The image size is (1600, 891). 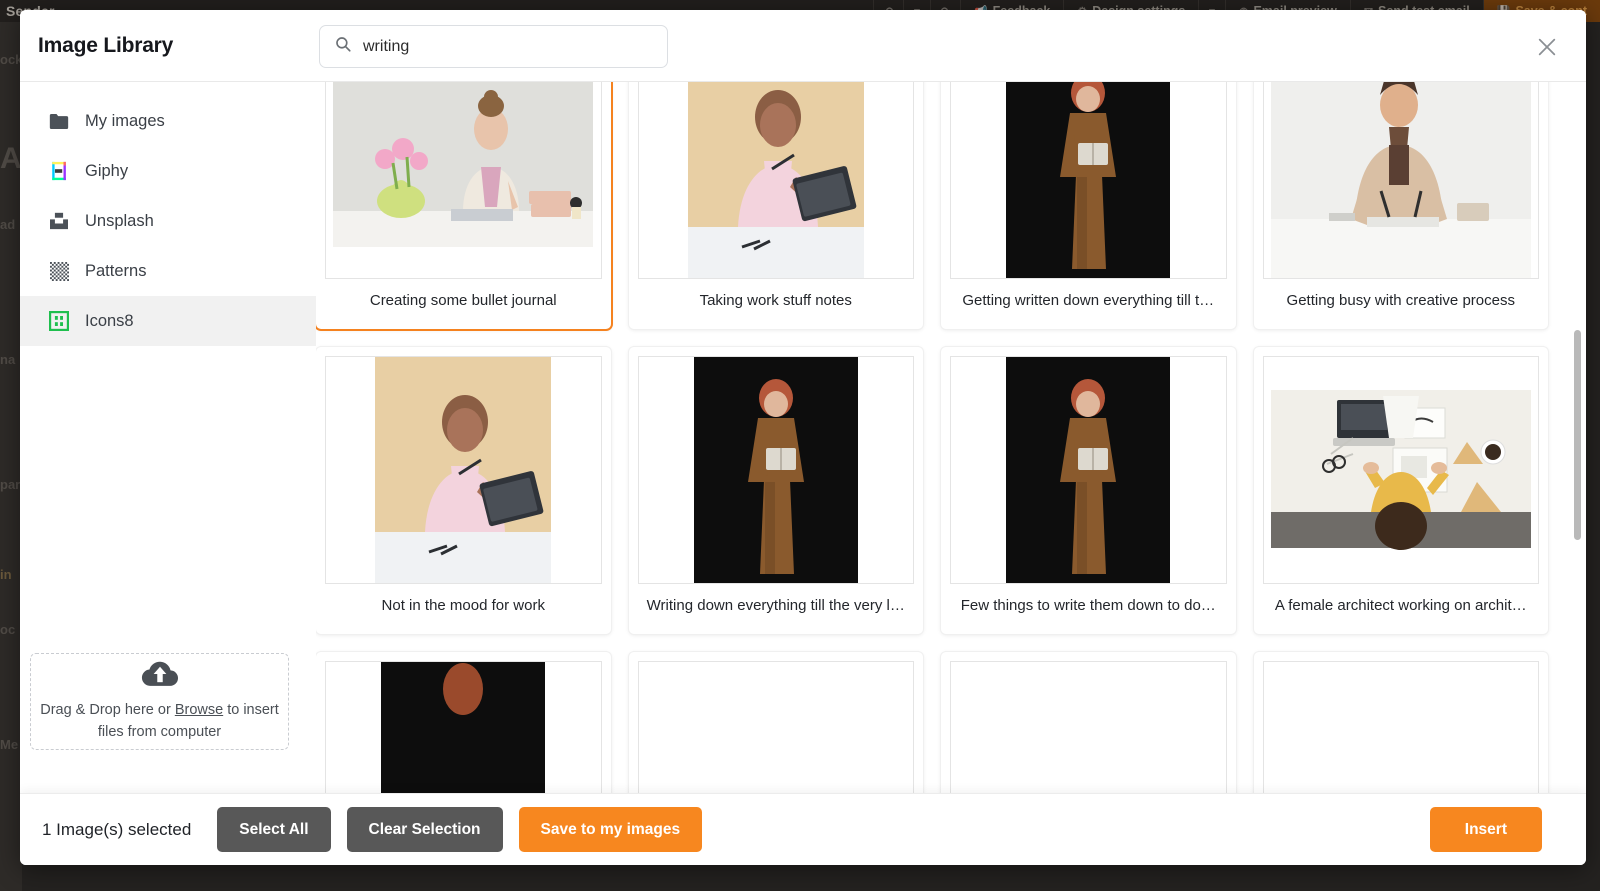 What do you see at coordinates (343, 46) in the screenshot?
I see `search-icon` at bounding box center [343, 46].